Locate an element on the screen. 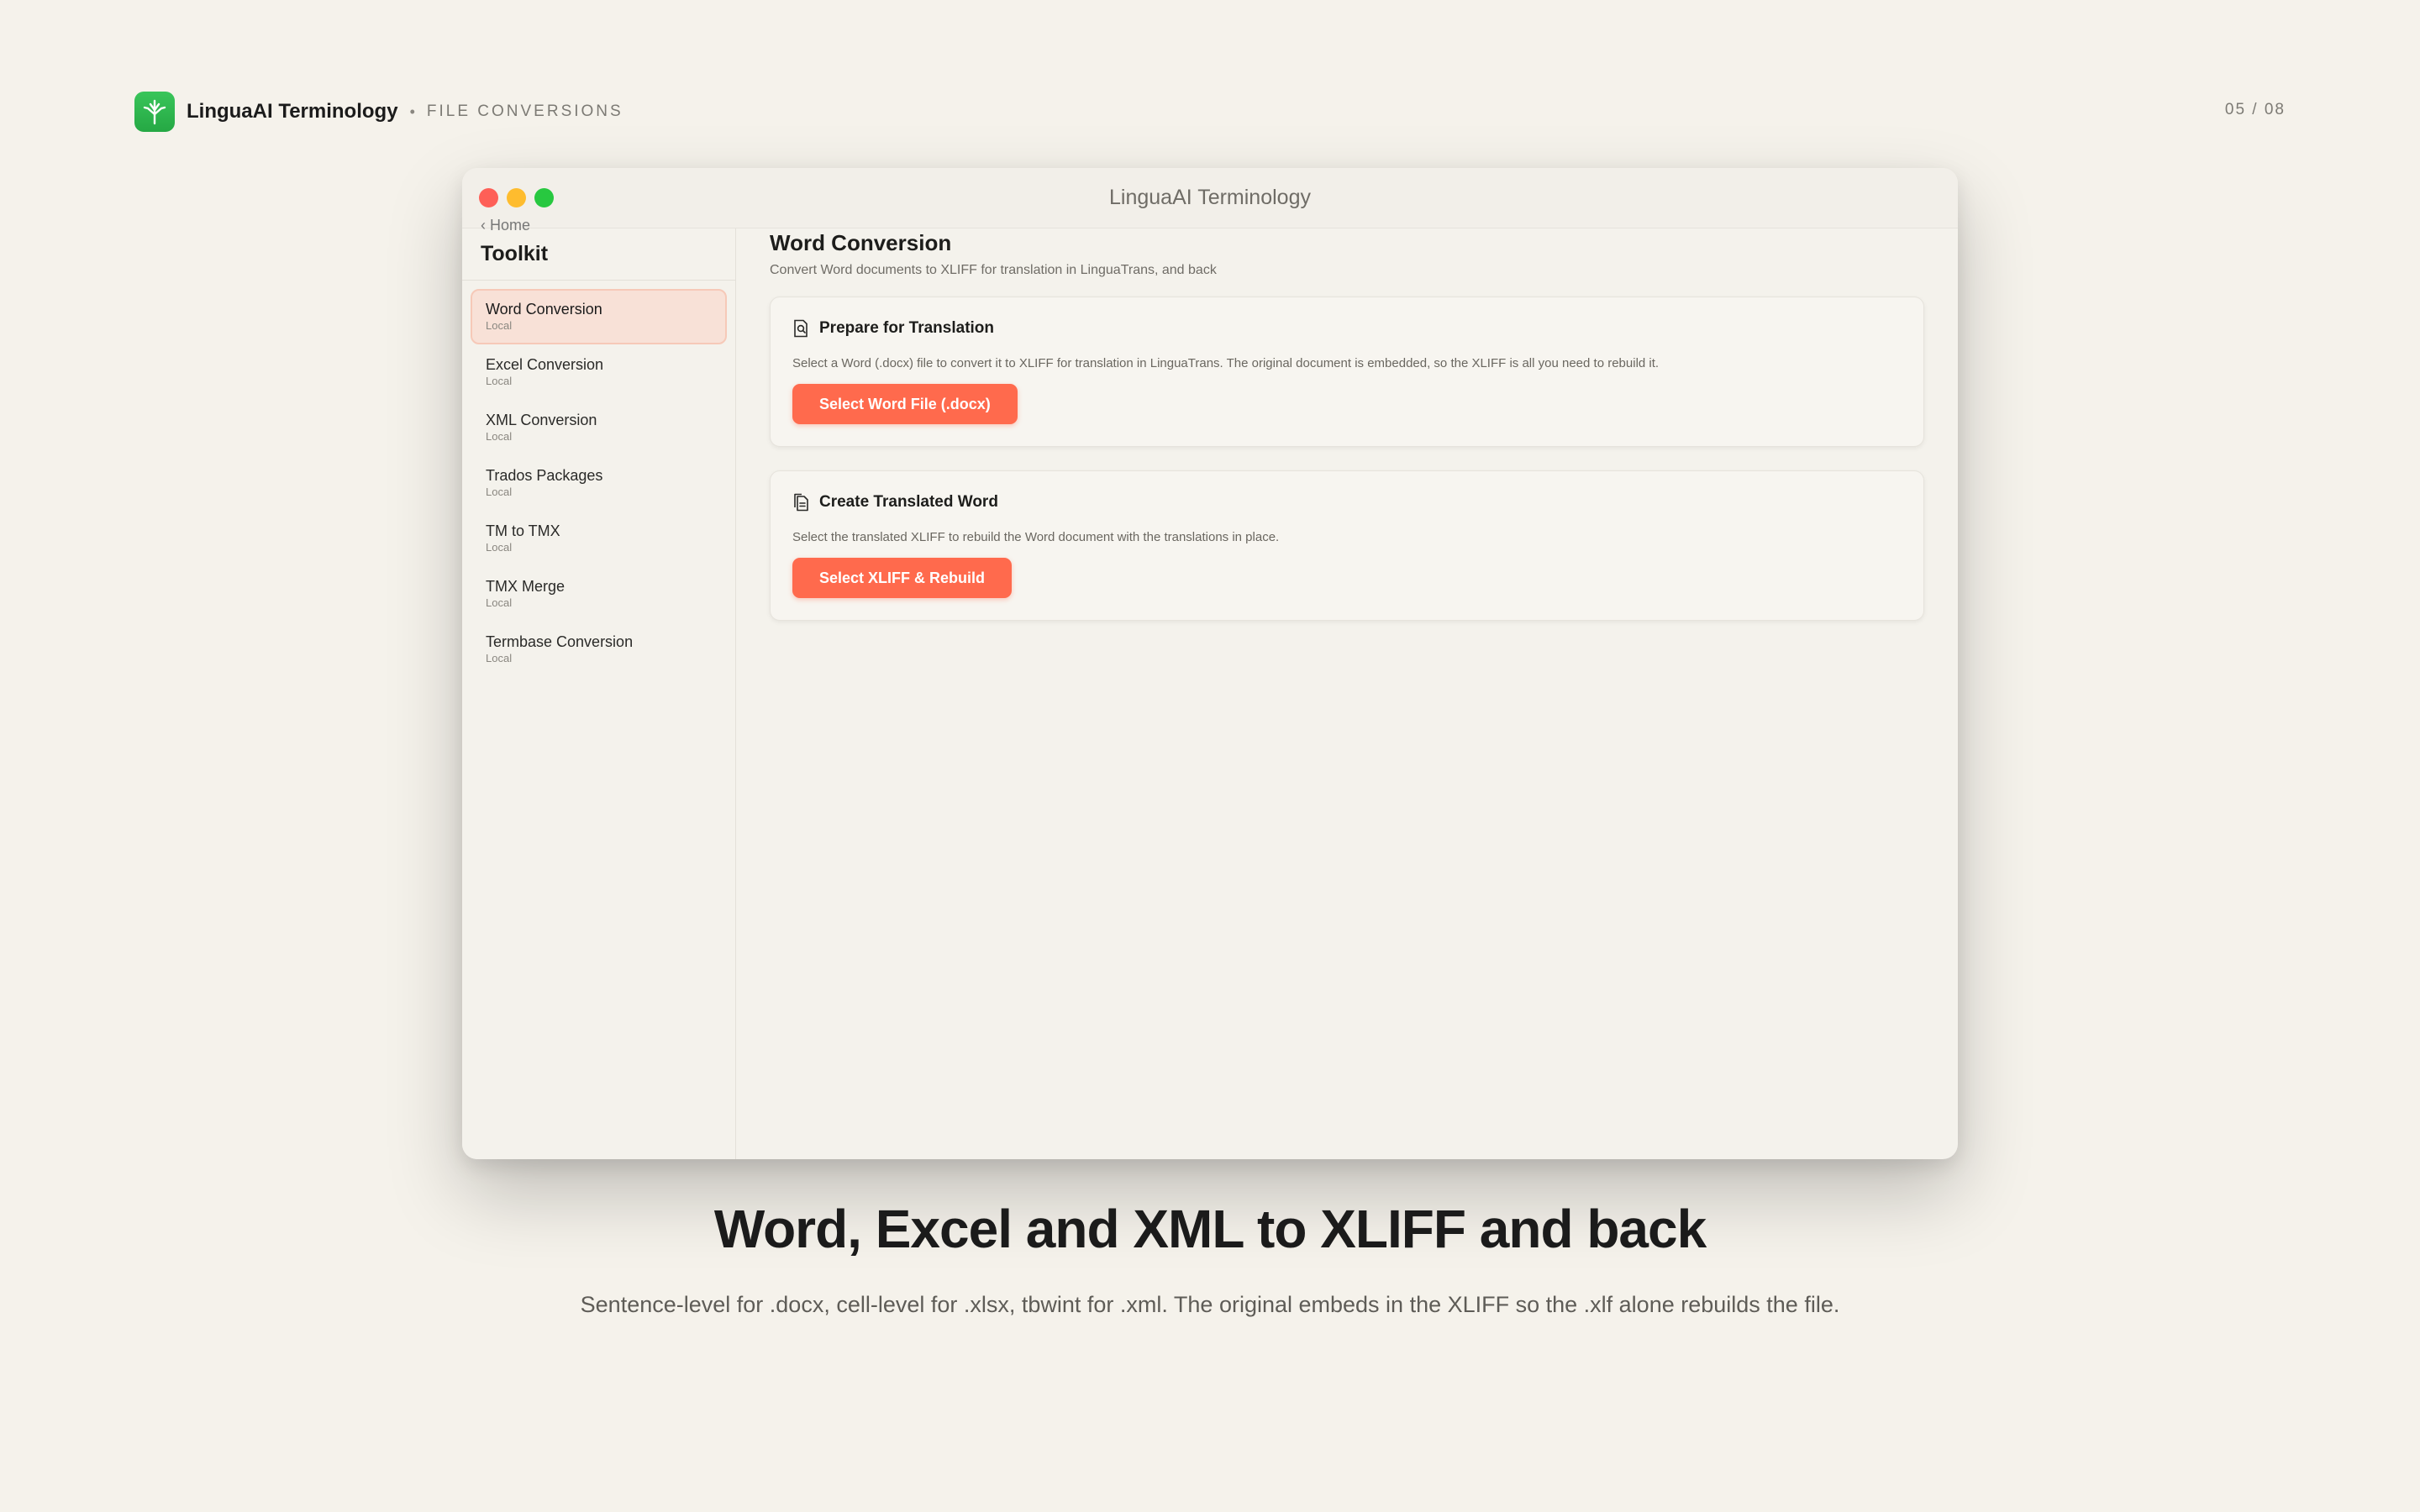 The image size is (2420, 1512). sidebar-item-tmx-merge: TMX Merge Local is located at coordinates (599, 594).